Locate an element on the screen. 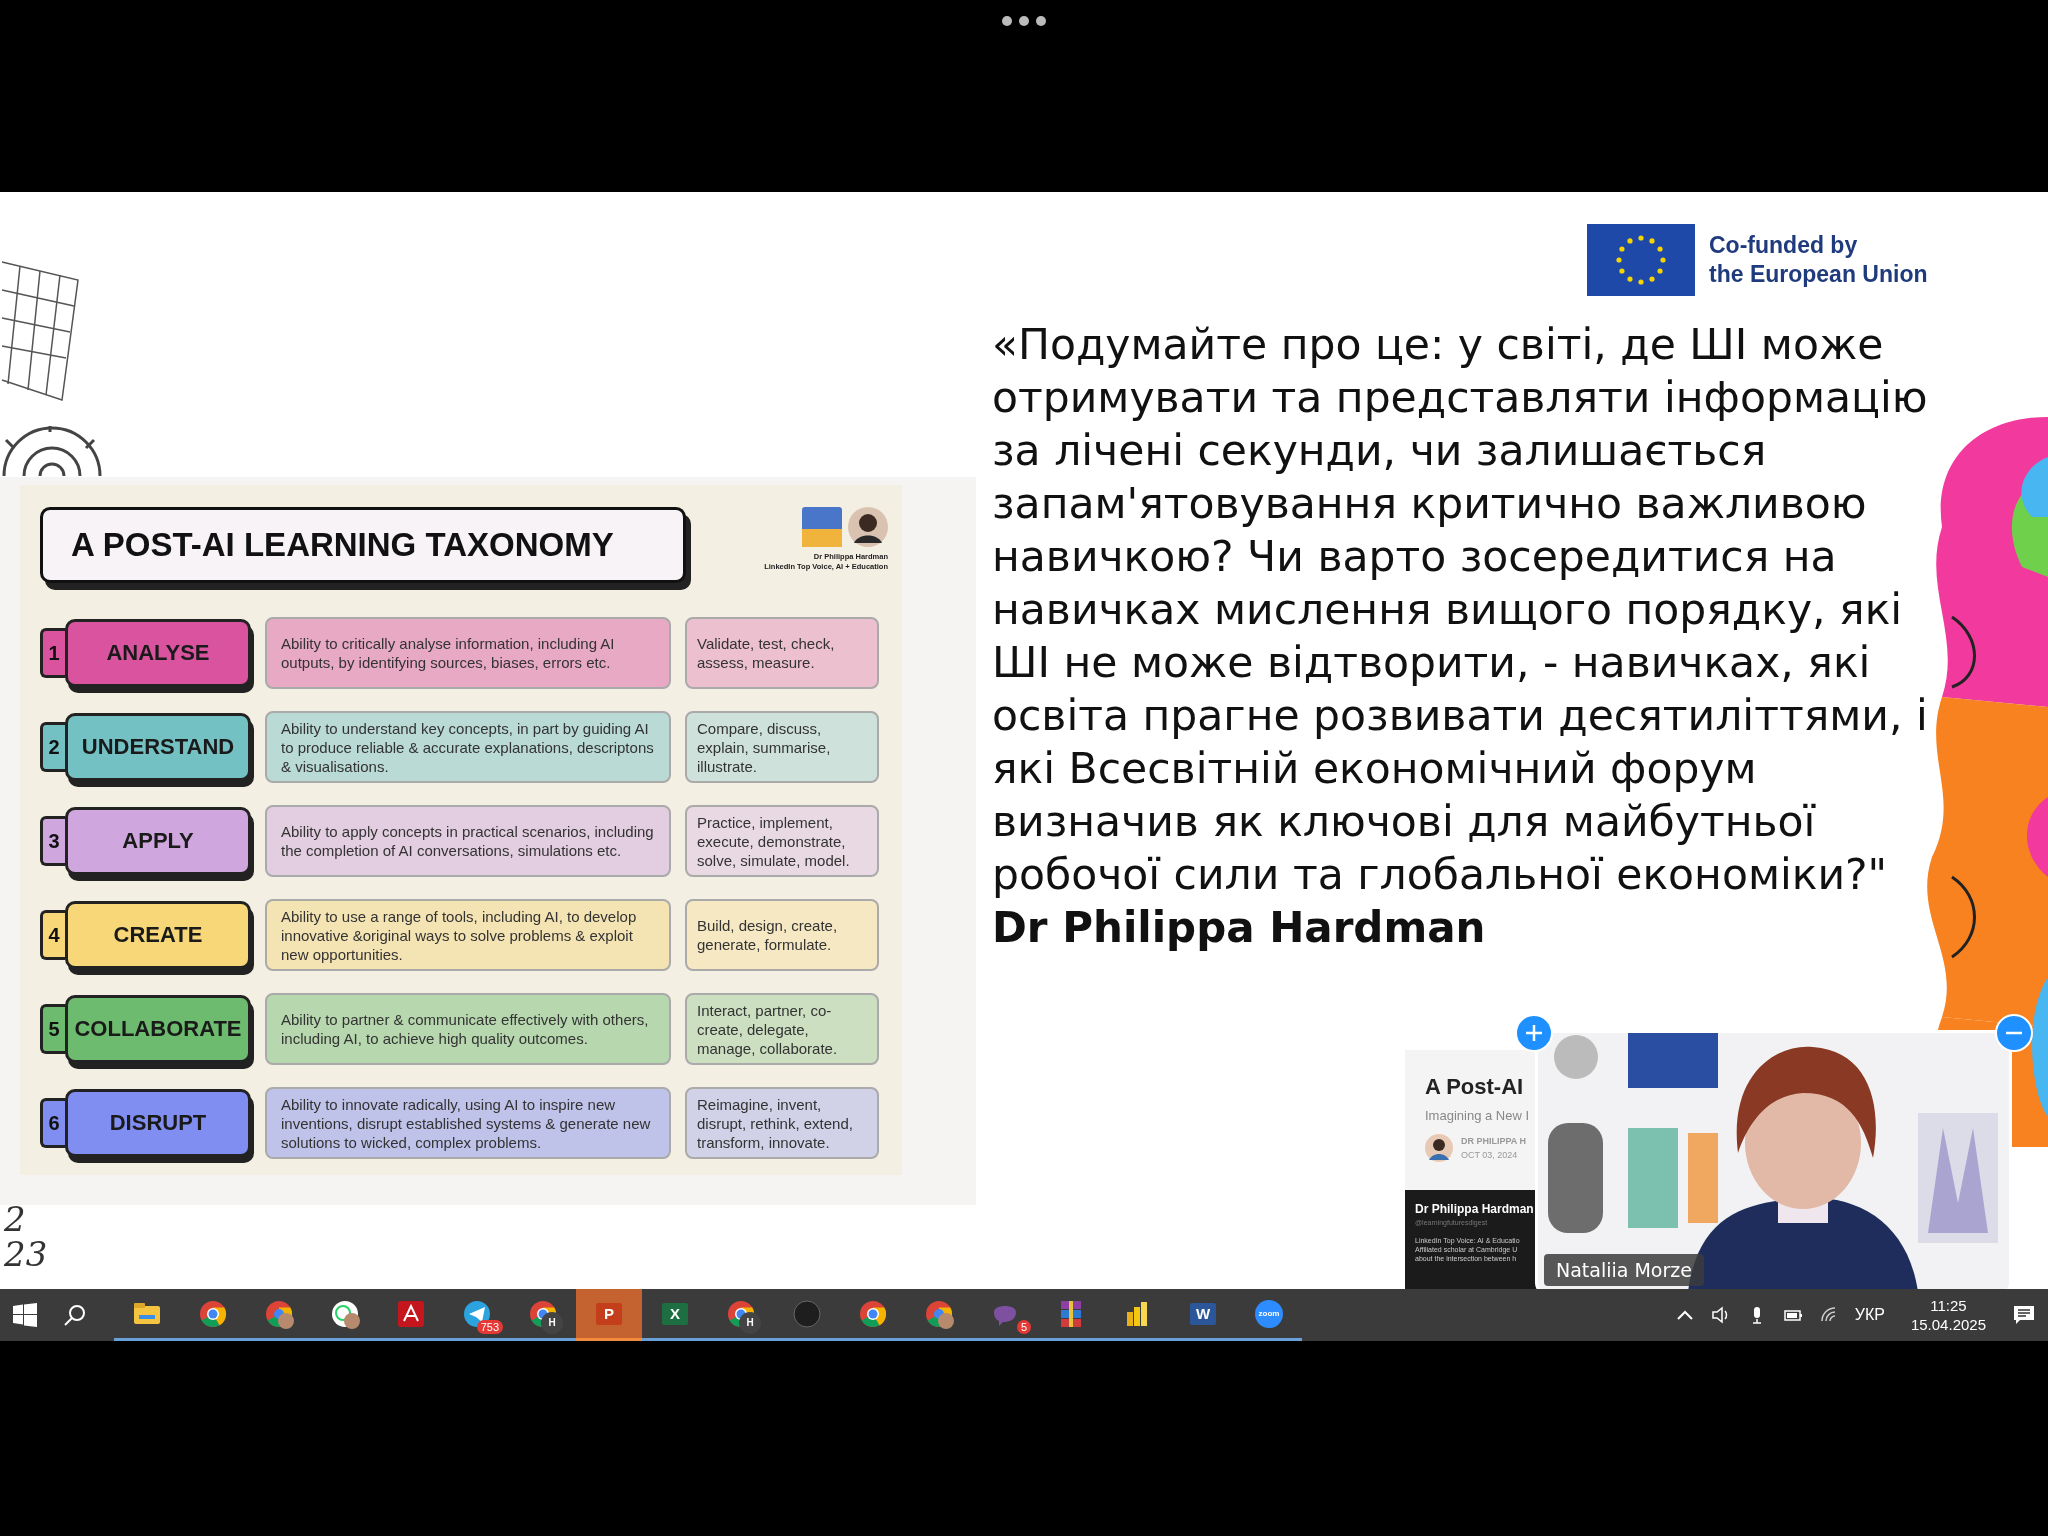  article-title: A Post-AI is located at coordinates (1474, 1087).